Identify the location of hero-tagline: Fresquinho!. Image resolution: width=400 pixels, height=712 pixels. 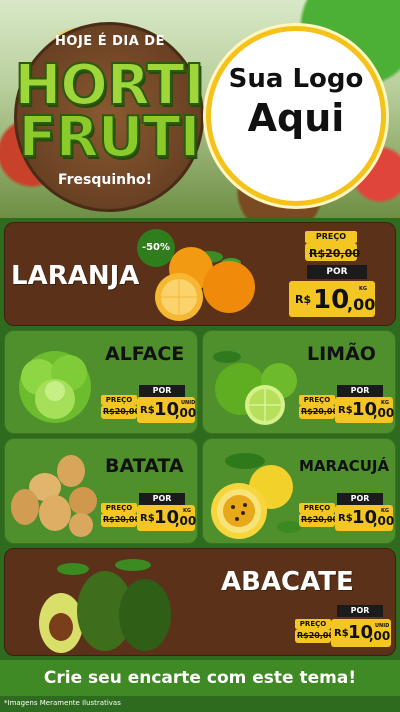
(105, 180).